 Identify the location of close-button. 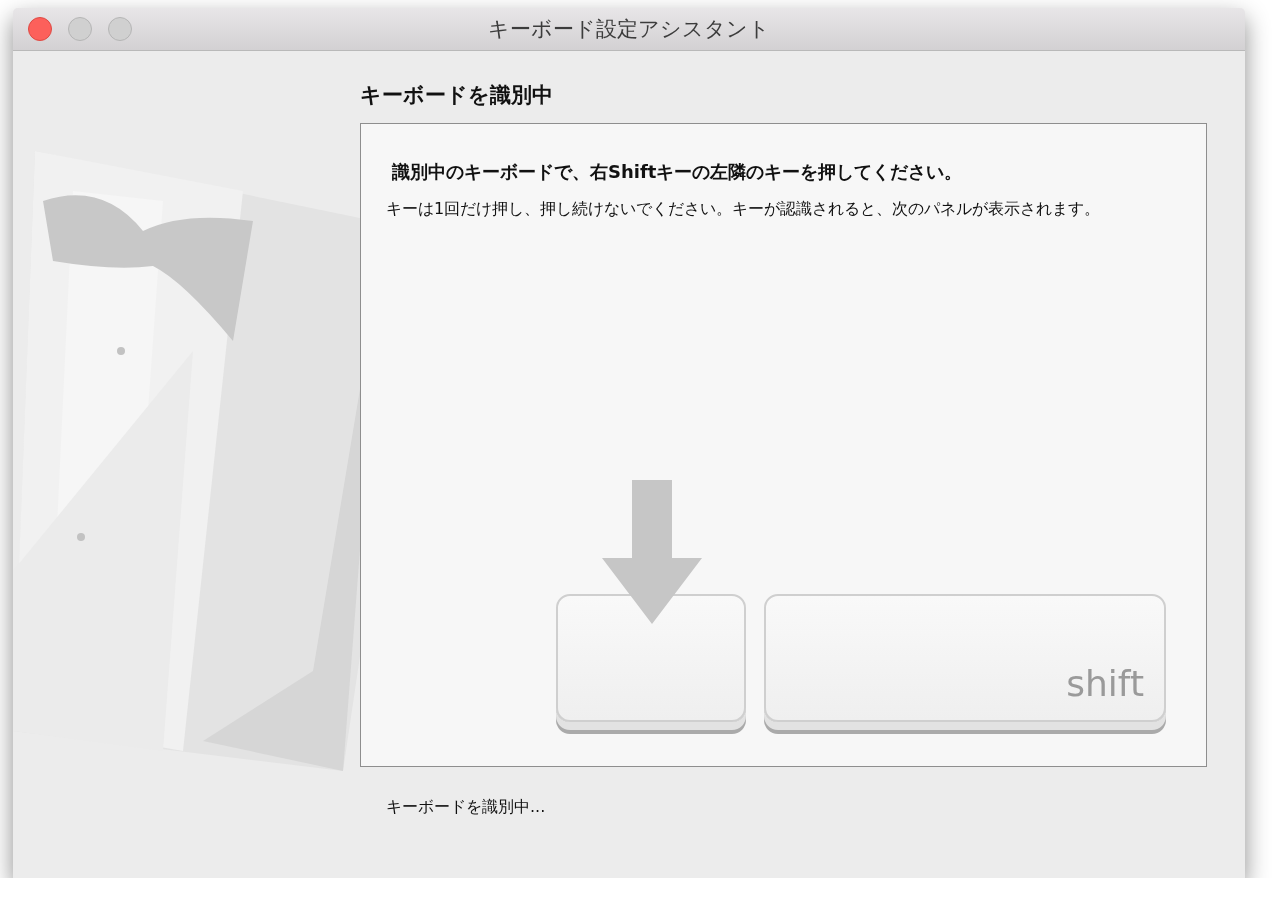
(40, 29).